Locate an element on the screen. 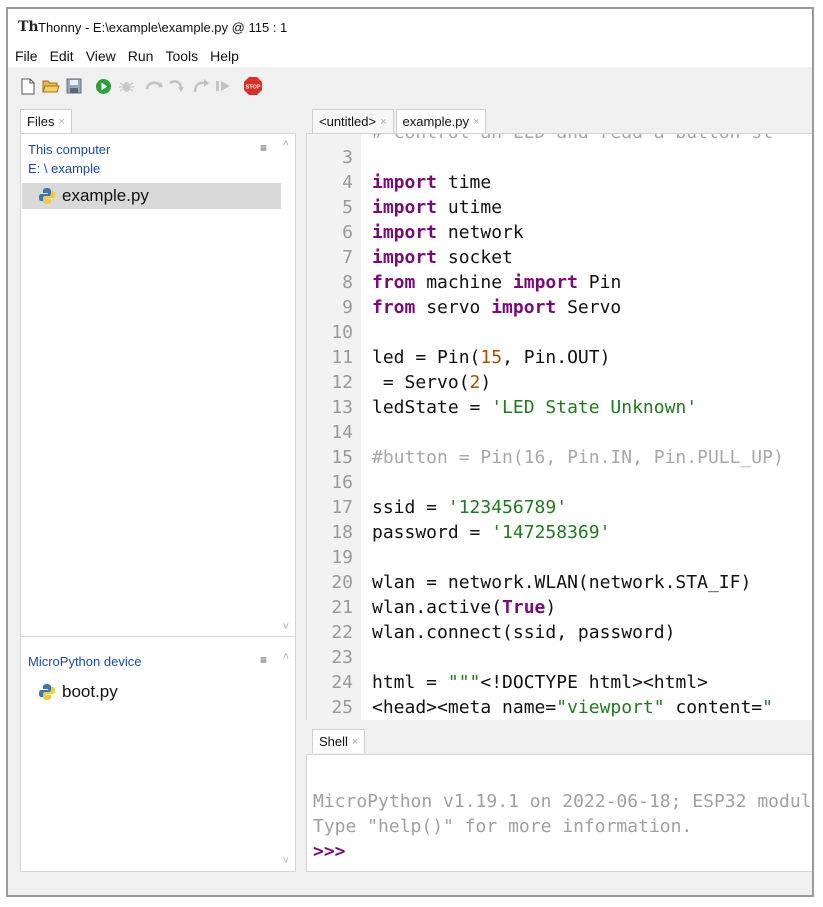 The width and height of the screenshot is (823, 907). code-line: import time is located at coordinates (432, 182).